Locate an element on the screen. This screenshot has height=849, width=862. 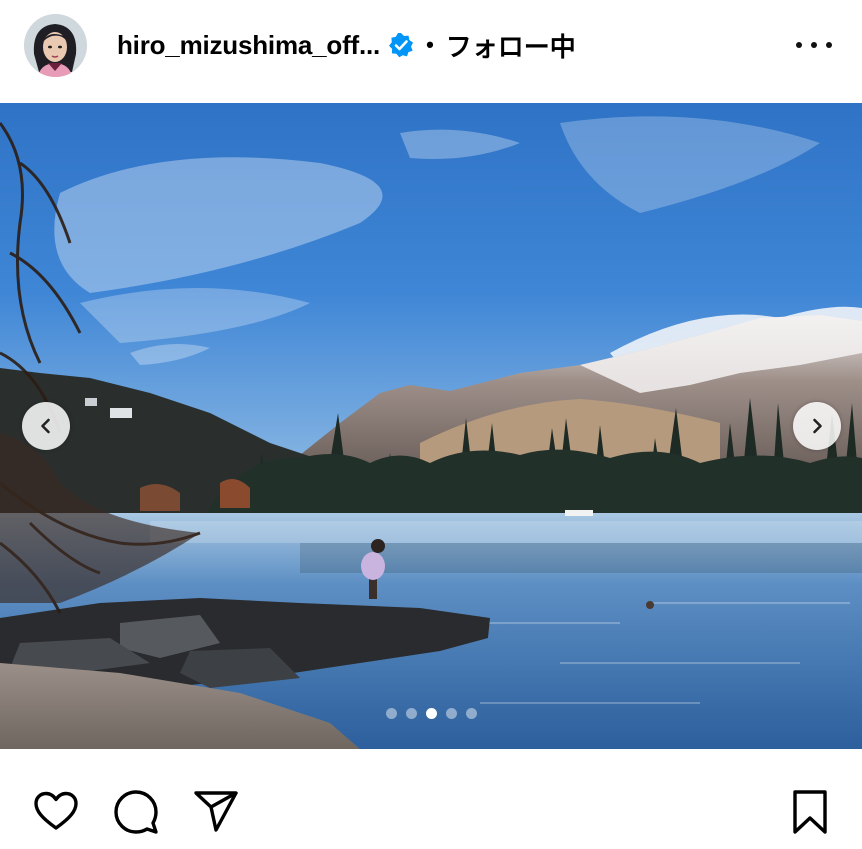
carousel-prev-button is located at coordinates (46, 426).